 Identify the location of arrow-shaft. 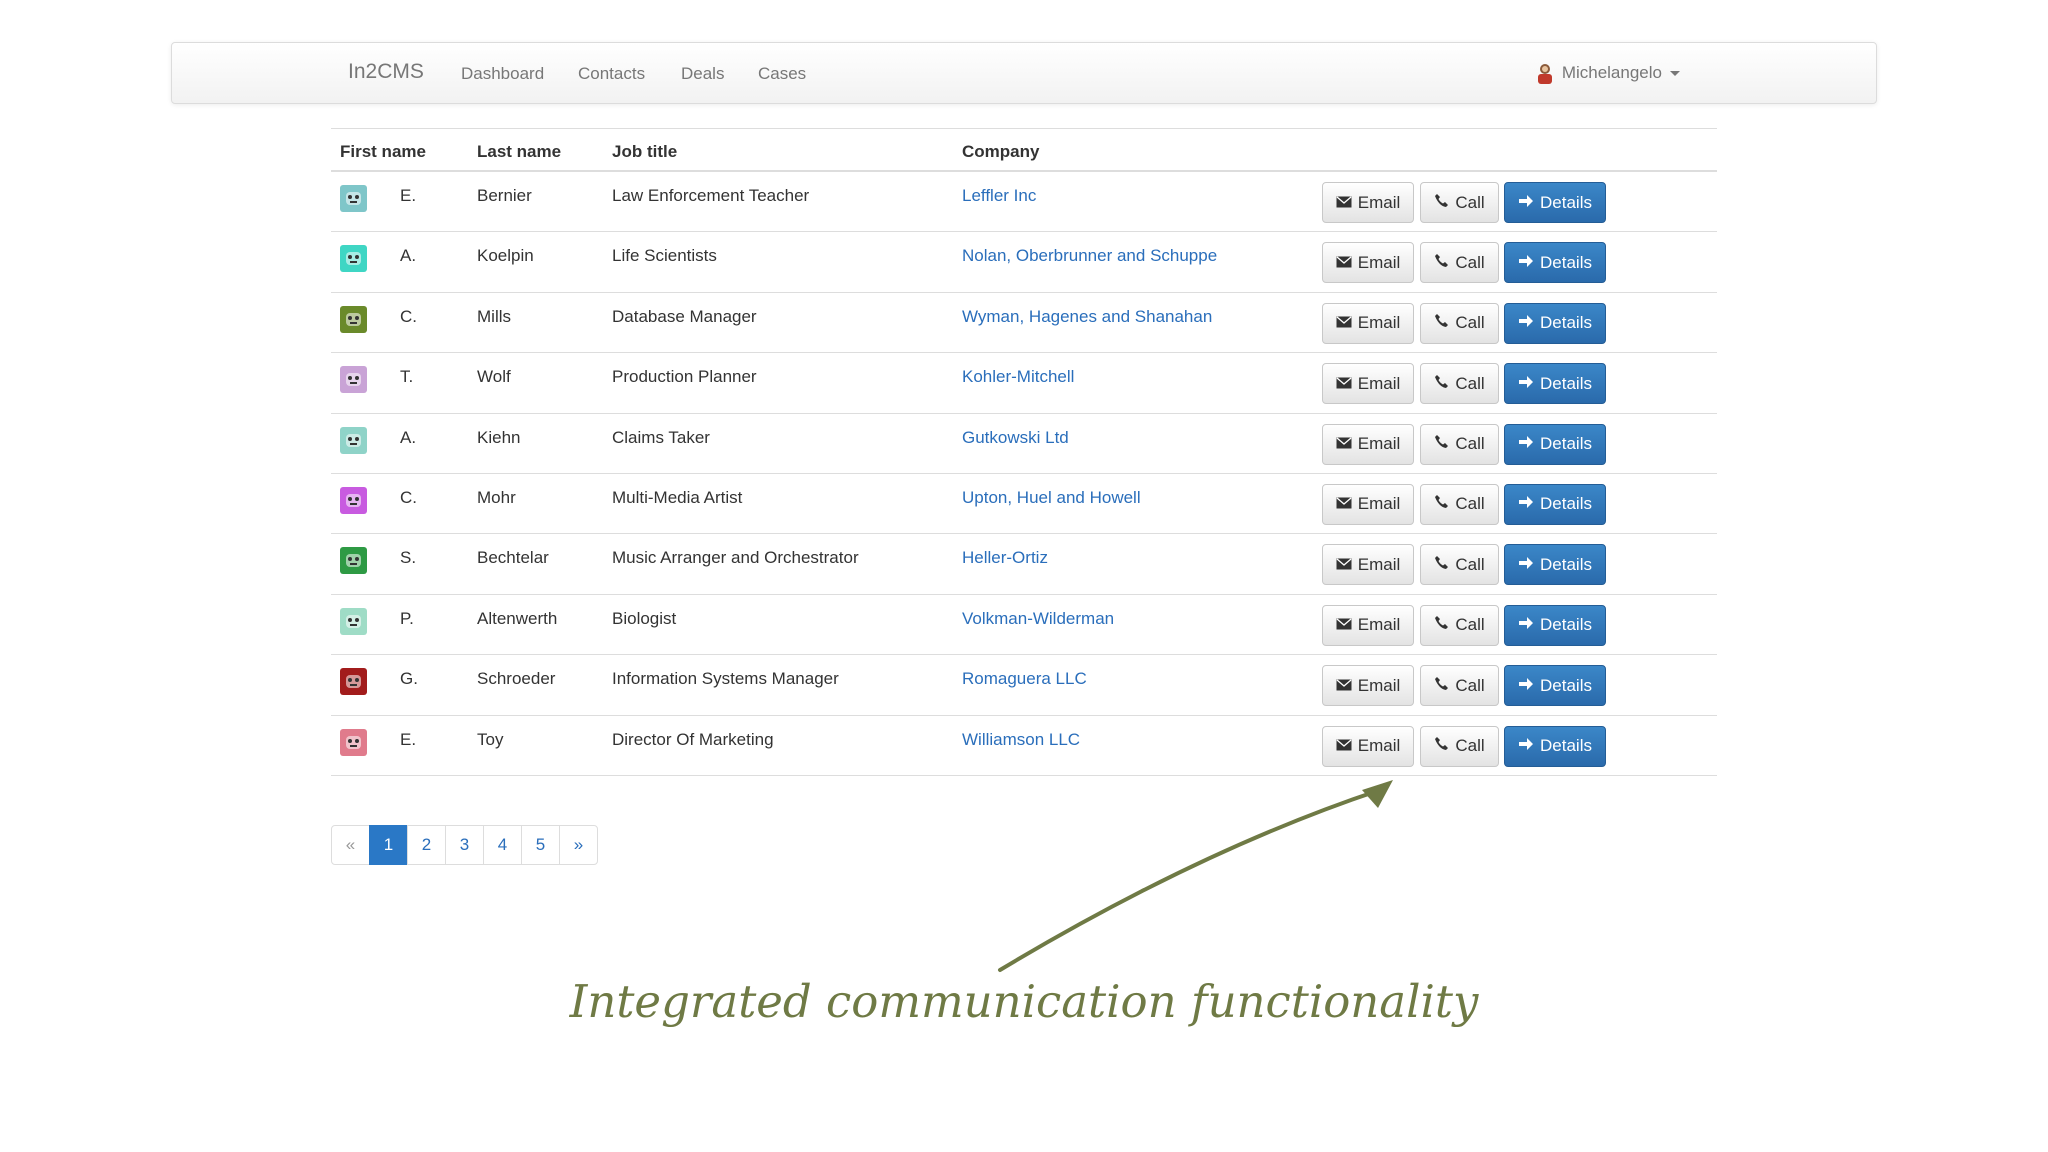
(1190, 880).